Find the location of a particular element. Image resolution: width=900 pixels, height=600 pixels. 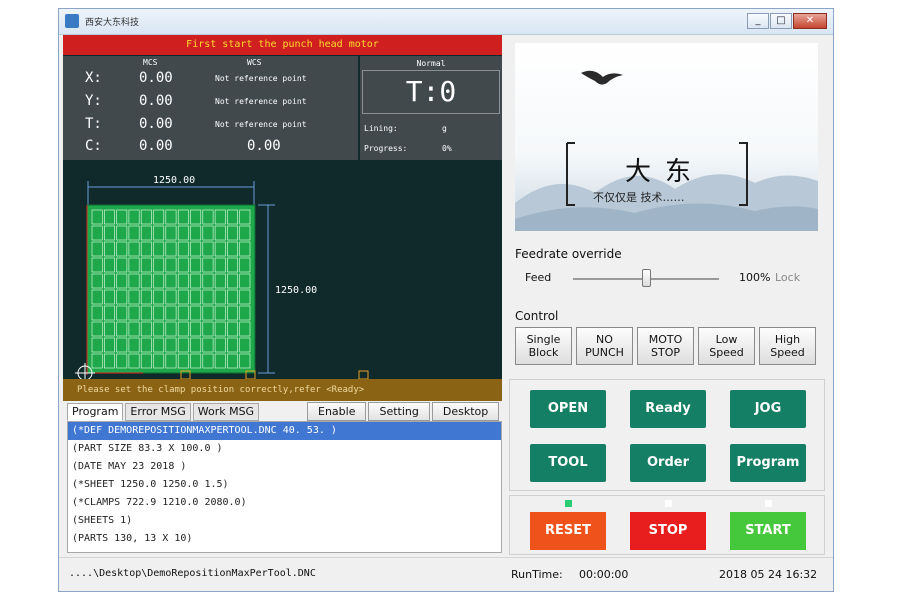

tool-display: T:0 is located at coordinates (431, 92).